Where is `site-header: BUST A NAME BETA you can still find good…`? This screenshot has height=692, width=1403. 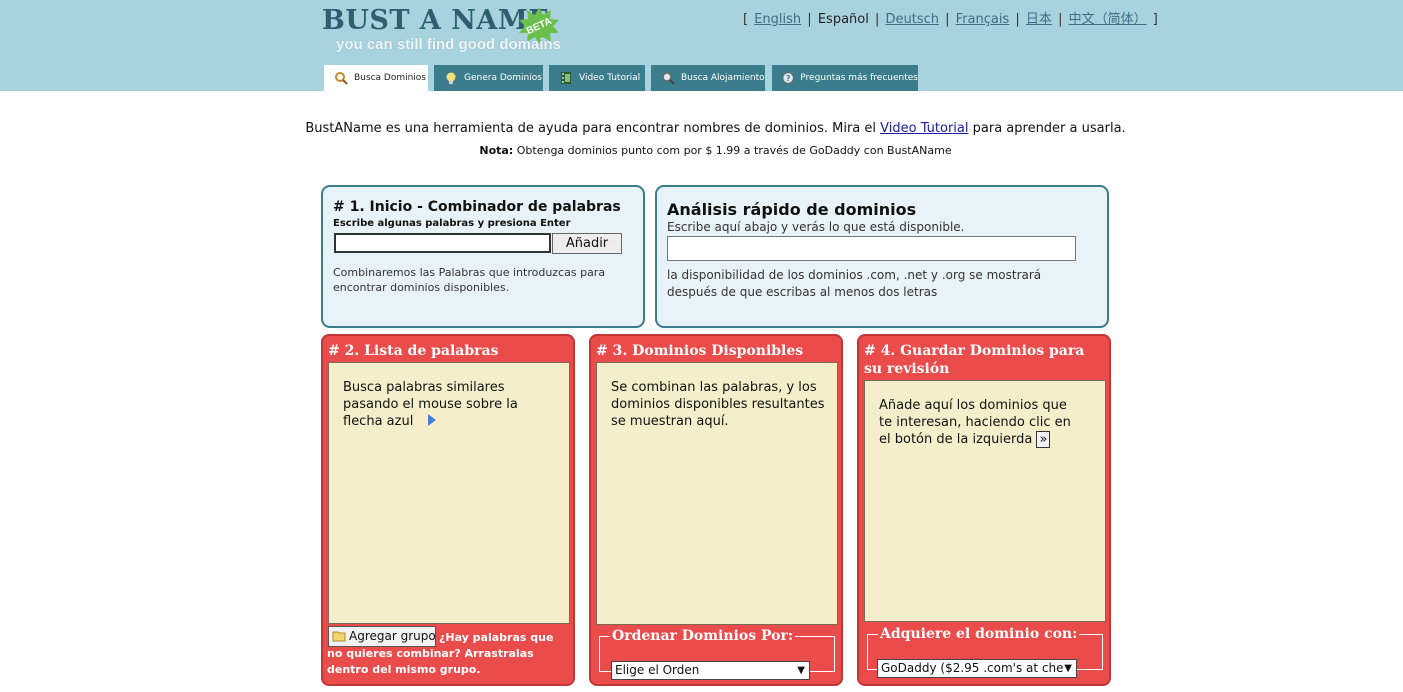 site-header: BUST A NAME BETA you can still find good… is located at coordinates (701, 45).